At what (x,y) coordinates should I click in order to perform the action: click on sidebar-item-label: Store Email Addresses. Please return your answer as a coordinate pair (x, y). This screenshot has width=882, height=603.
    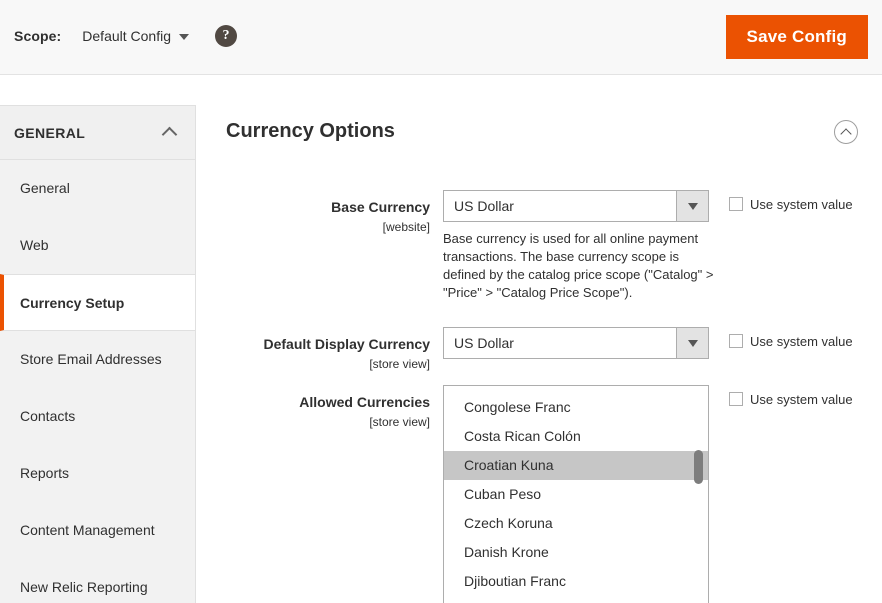
    Looking at the image, I should click on (91, 359).